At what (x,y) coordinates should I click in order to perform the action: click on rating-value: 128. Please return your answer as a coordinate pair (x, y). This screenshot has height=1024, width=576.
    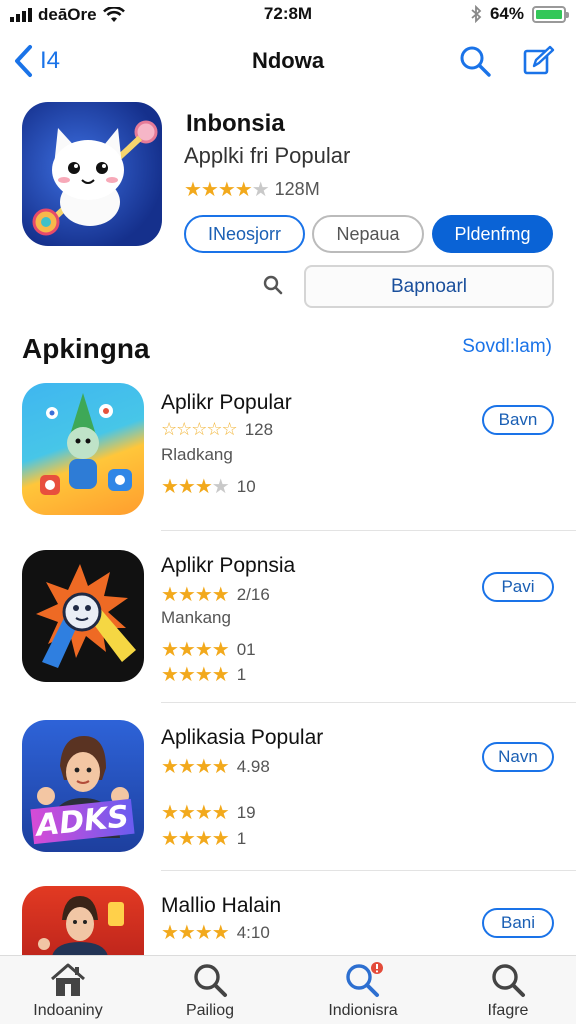
    Looking at the image, I should click on (259, 429).